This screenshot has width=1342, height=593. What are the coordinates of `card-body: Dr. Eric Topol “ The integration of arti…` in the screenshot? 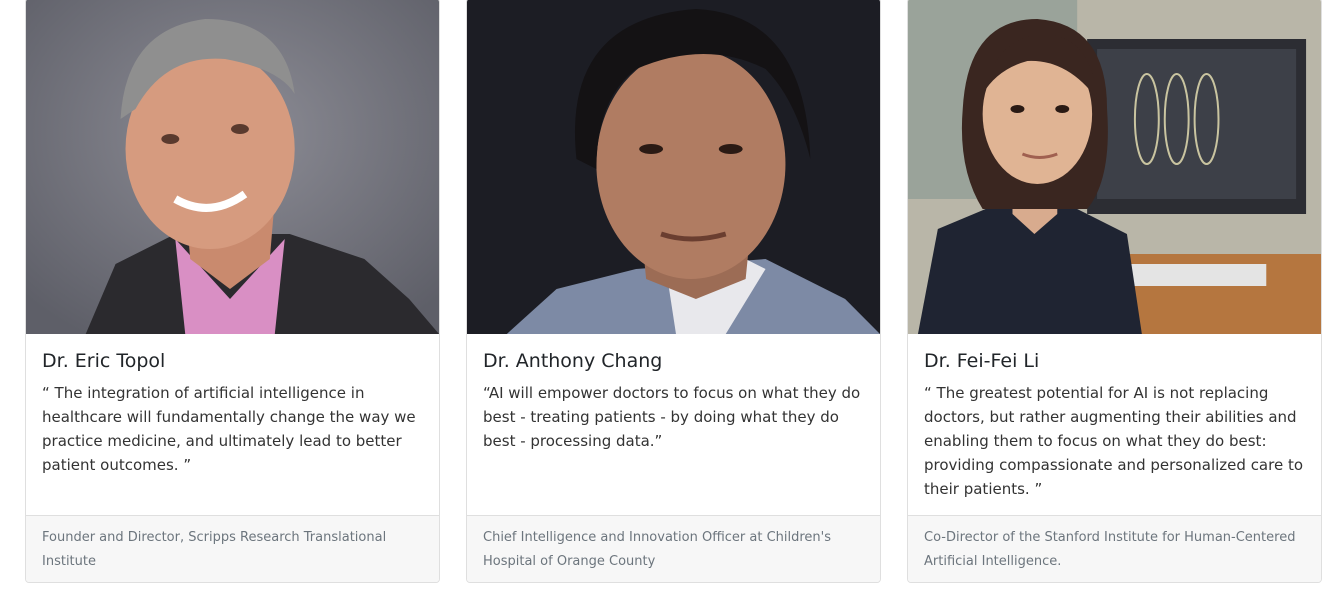 It's located at (232, 424).